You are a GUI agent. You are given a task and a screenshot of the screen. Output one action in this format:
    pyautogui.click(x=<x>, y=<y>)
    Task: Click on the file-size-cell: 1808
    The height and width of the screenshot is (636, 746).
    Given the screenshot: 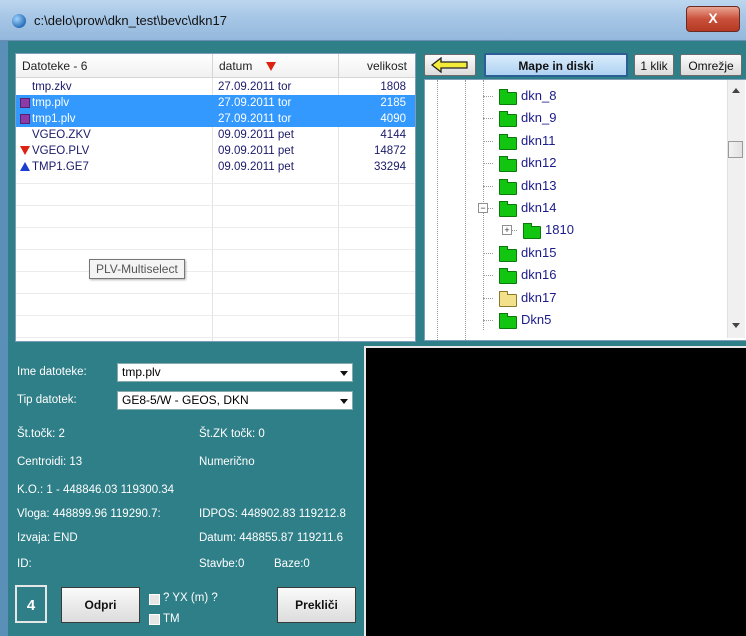 What is the action you would take?
    pyautogui.click(x=393, y=87)
    